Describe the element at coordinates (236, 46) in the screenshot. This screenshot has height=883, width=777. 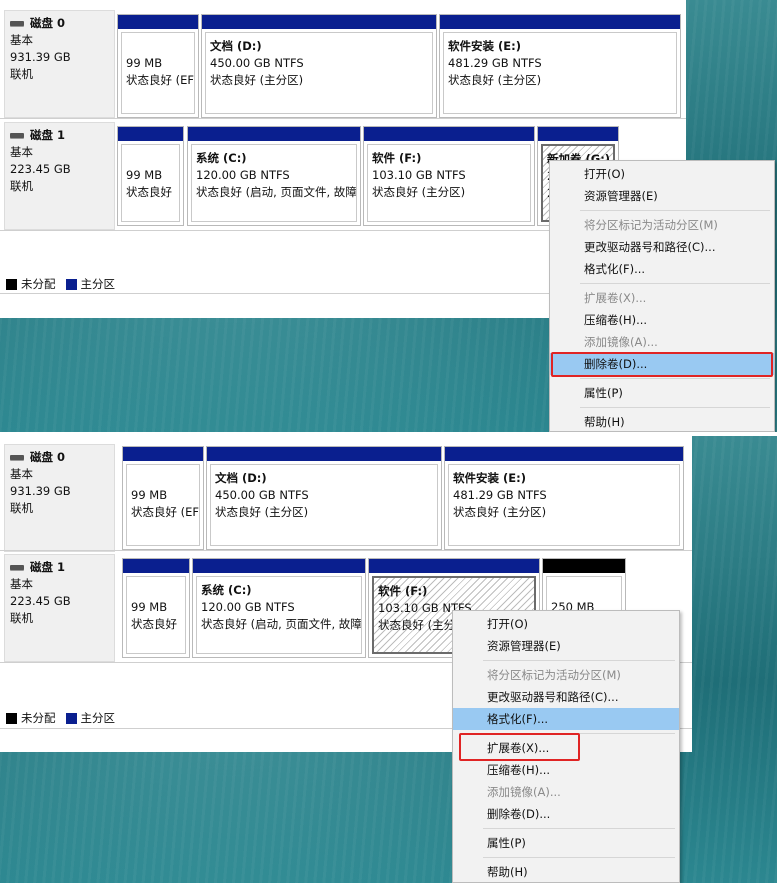
I see `partition-label: 文档 (D:)` at that location.